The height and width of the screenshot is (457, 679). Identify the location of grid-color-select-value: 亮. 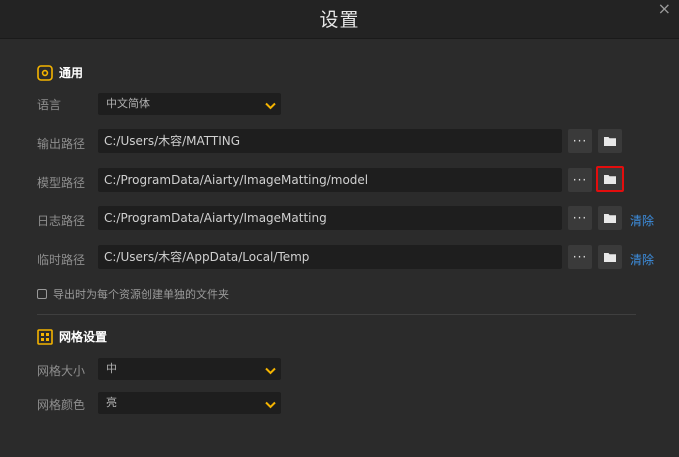
(111, 402).